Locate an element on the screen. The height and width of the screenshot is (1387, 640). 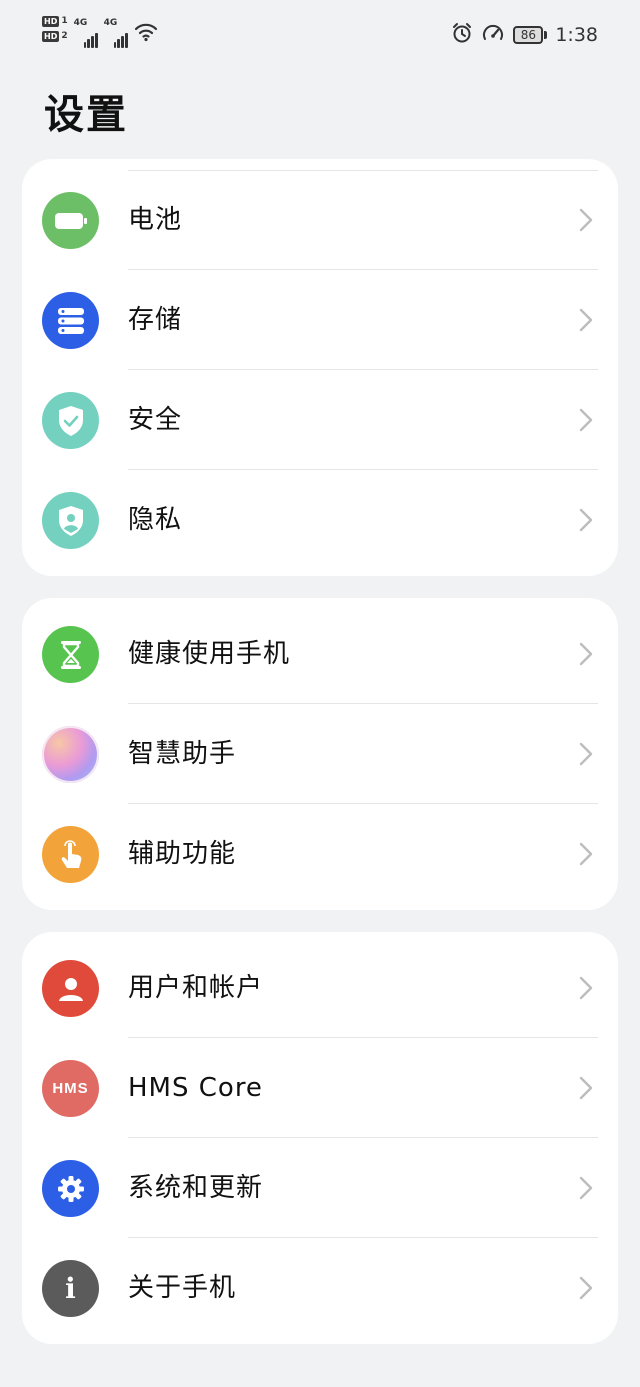
alarm-icon is located at coordinates (462, 35).